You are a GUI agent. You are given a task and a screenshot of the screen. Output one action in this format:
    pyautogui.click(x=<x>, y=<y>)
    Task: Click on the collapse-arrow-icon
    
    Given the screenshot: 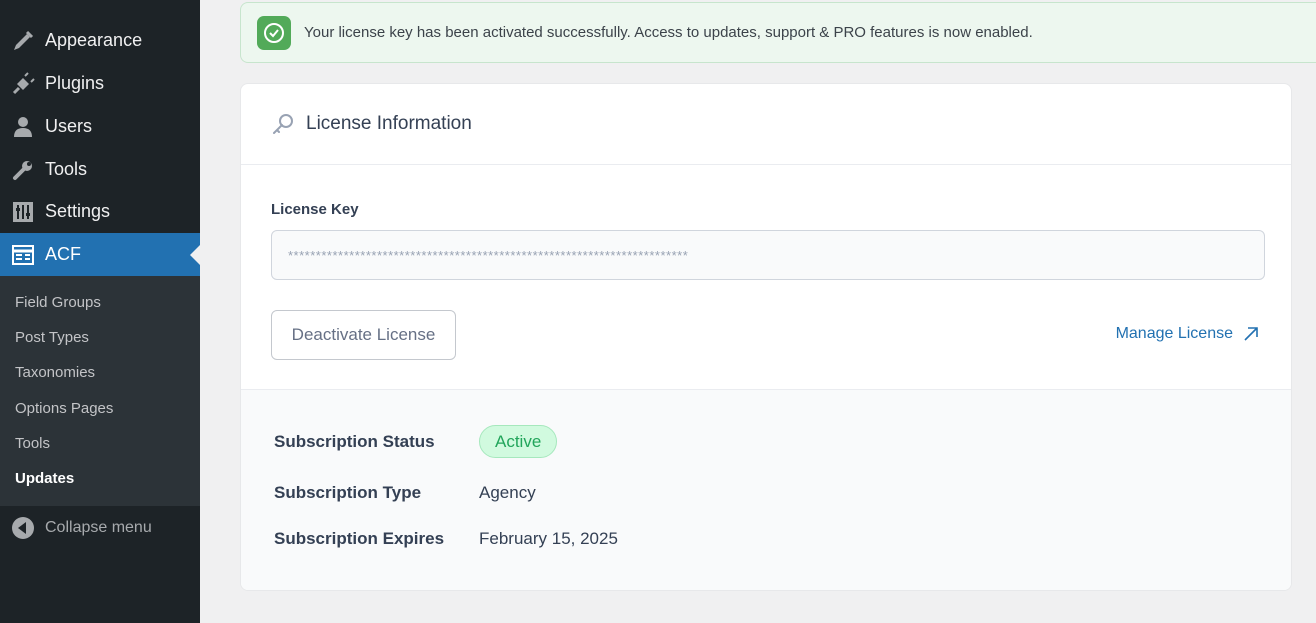 What is the action you would take?
    pyautogui.click(x=23, y=528)
    